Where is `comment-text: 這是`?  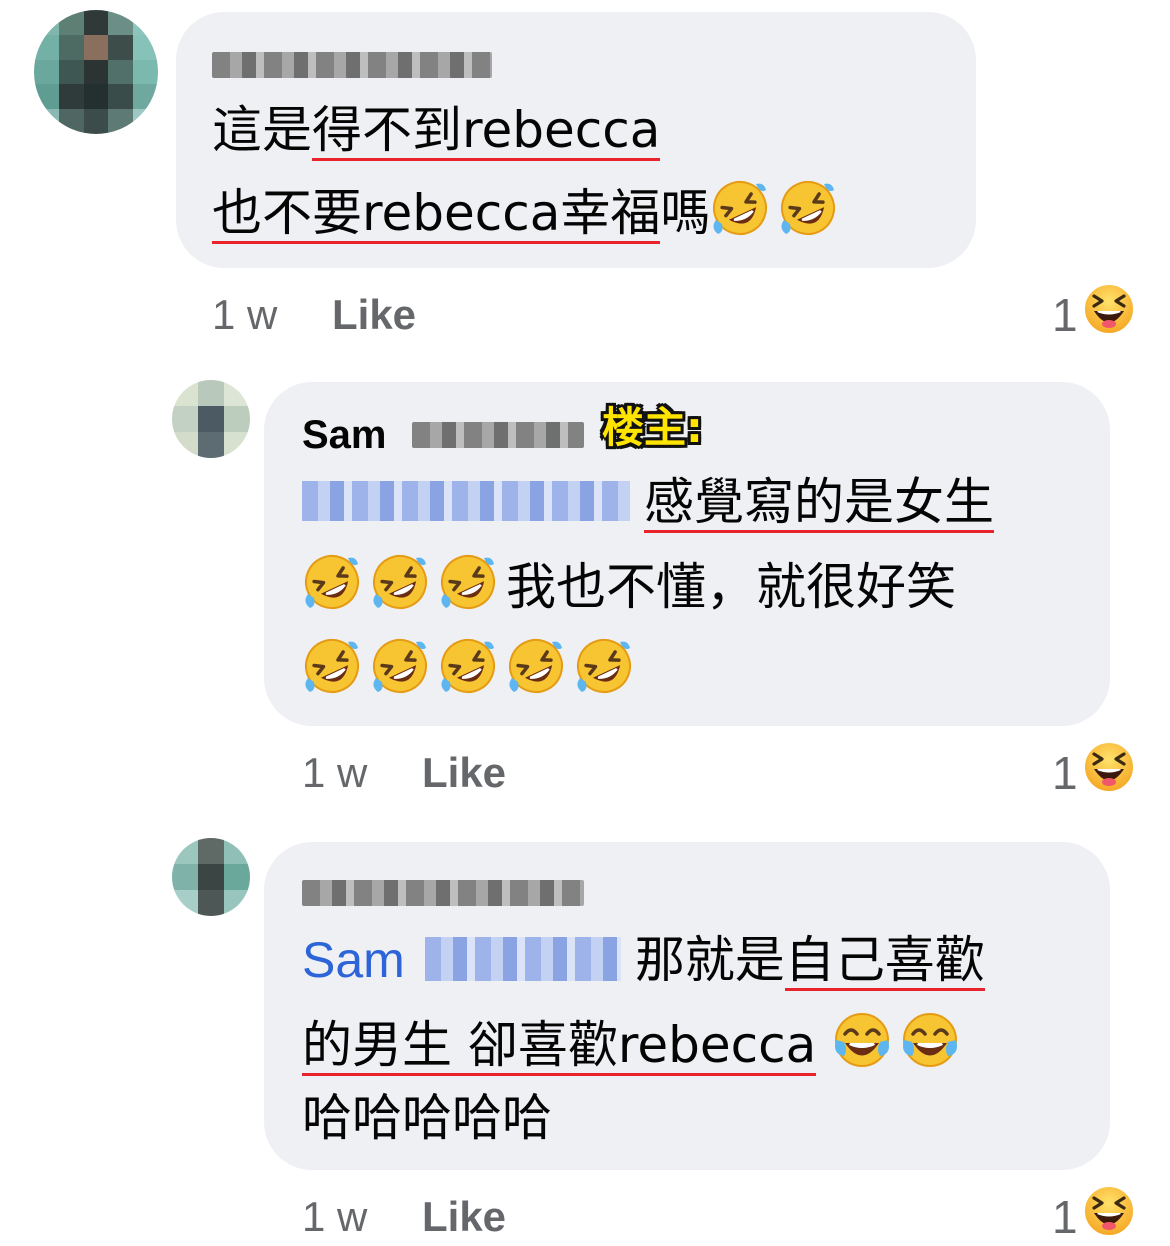 comment-text: 這是 is located at coordinates (262, 130).